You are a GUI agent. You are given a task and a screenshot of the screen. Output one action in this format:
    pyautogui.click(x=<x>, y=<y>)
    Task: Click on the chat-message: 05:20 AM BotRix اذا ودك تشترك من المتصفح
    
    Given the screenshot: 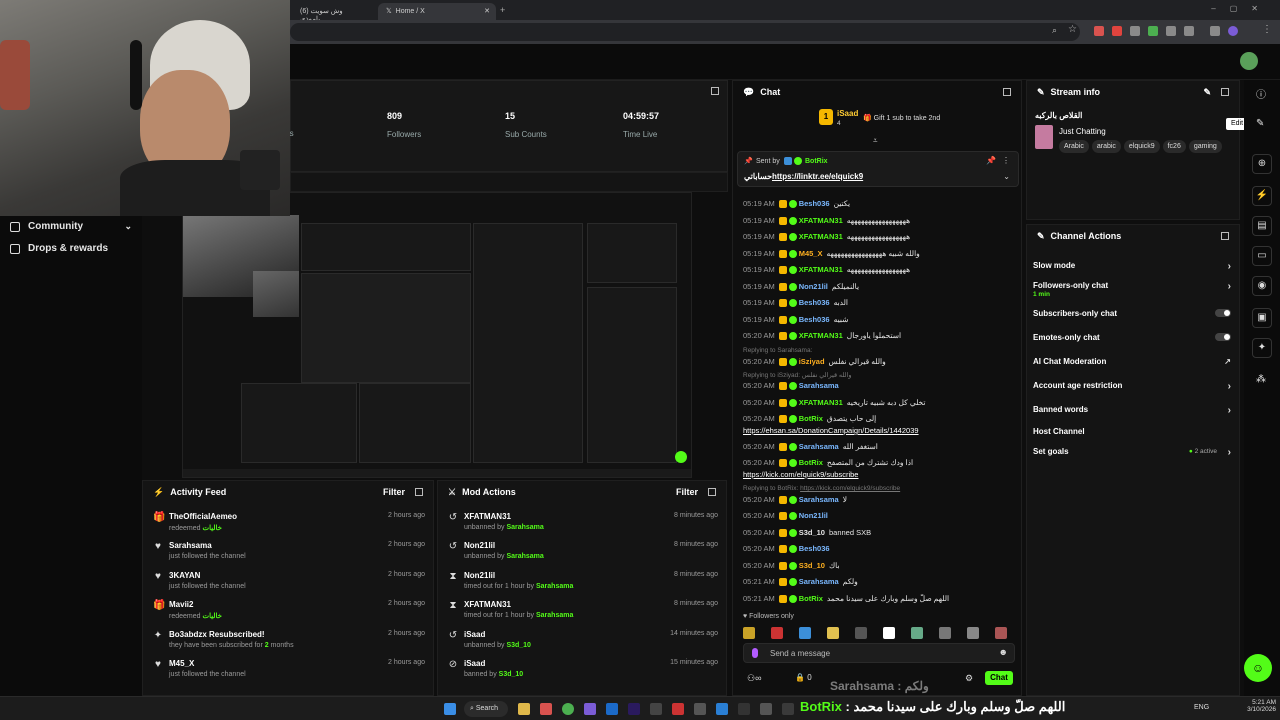 What is the action you would take?
    pyautogui.click(x=878, y=463)
    